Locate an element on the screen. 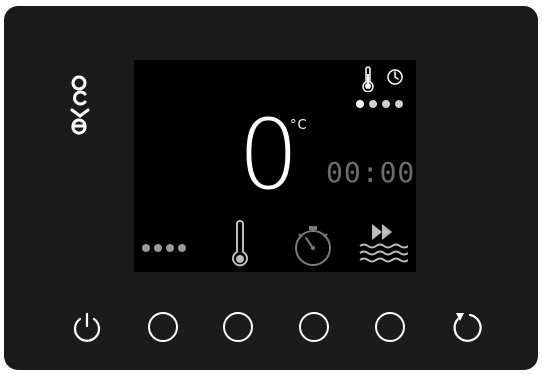 Image resolution: width=542 pixels, height=374 pixels. power-button is located at coordinates (87, 327).